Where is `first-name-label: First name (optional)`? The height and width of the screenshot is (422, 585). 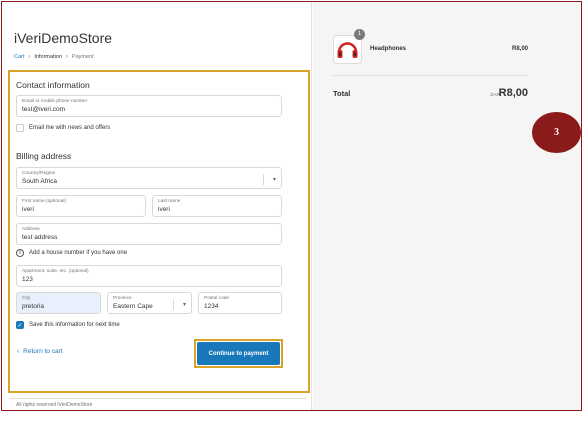
first-name-label: First name (optional) is located at coordinates (44, 201).